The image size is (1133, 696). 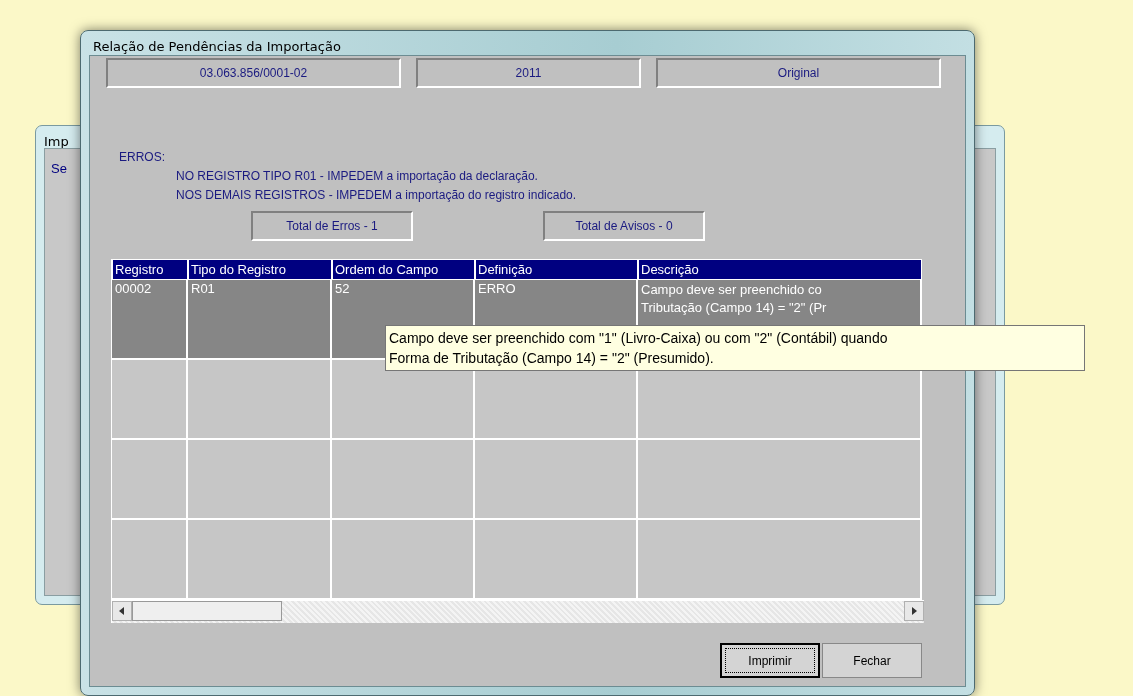 What do you see at coordinates (260, 320) in the screenshot?
I see `table-cell: R01` at bounding box center [260, 320].